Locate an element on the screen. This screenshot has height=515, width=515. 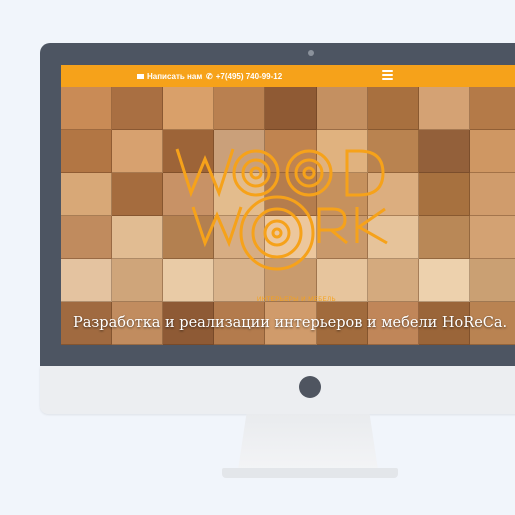
phone-icon: ✆ is located at coordinates (209, 76).